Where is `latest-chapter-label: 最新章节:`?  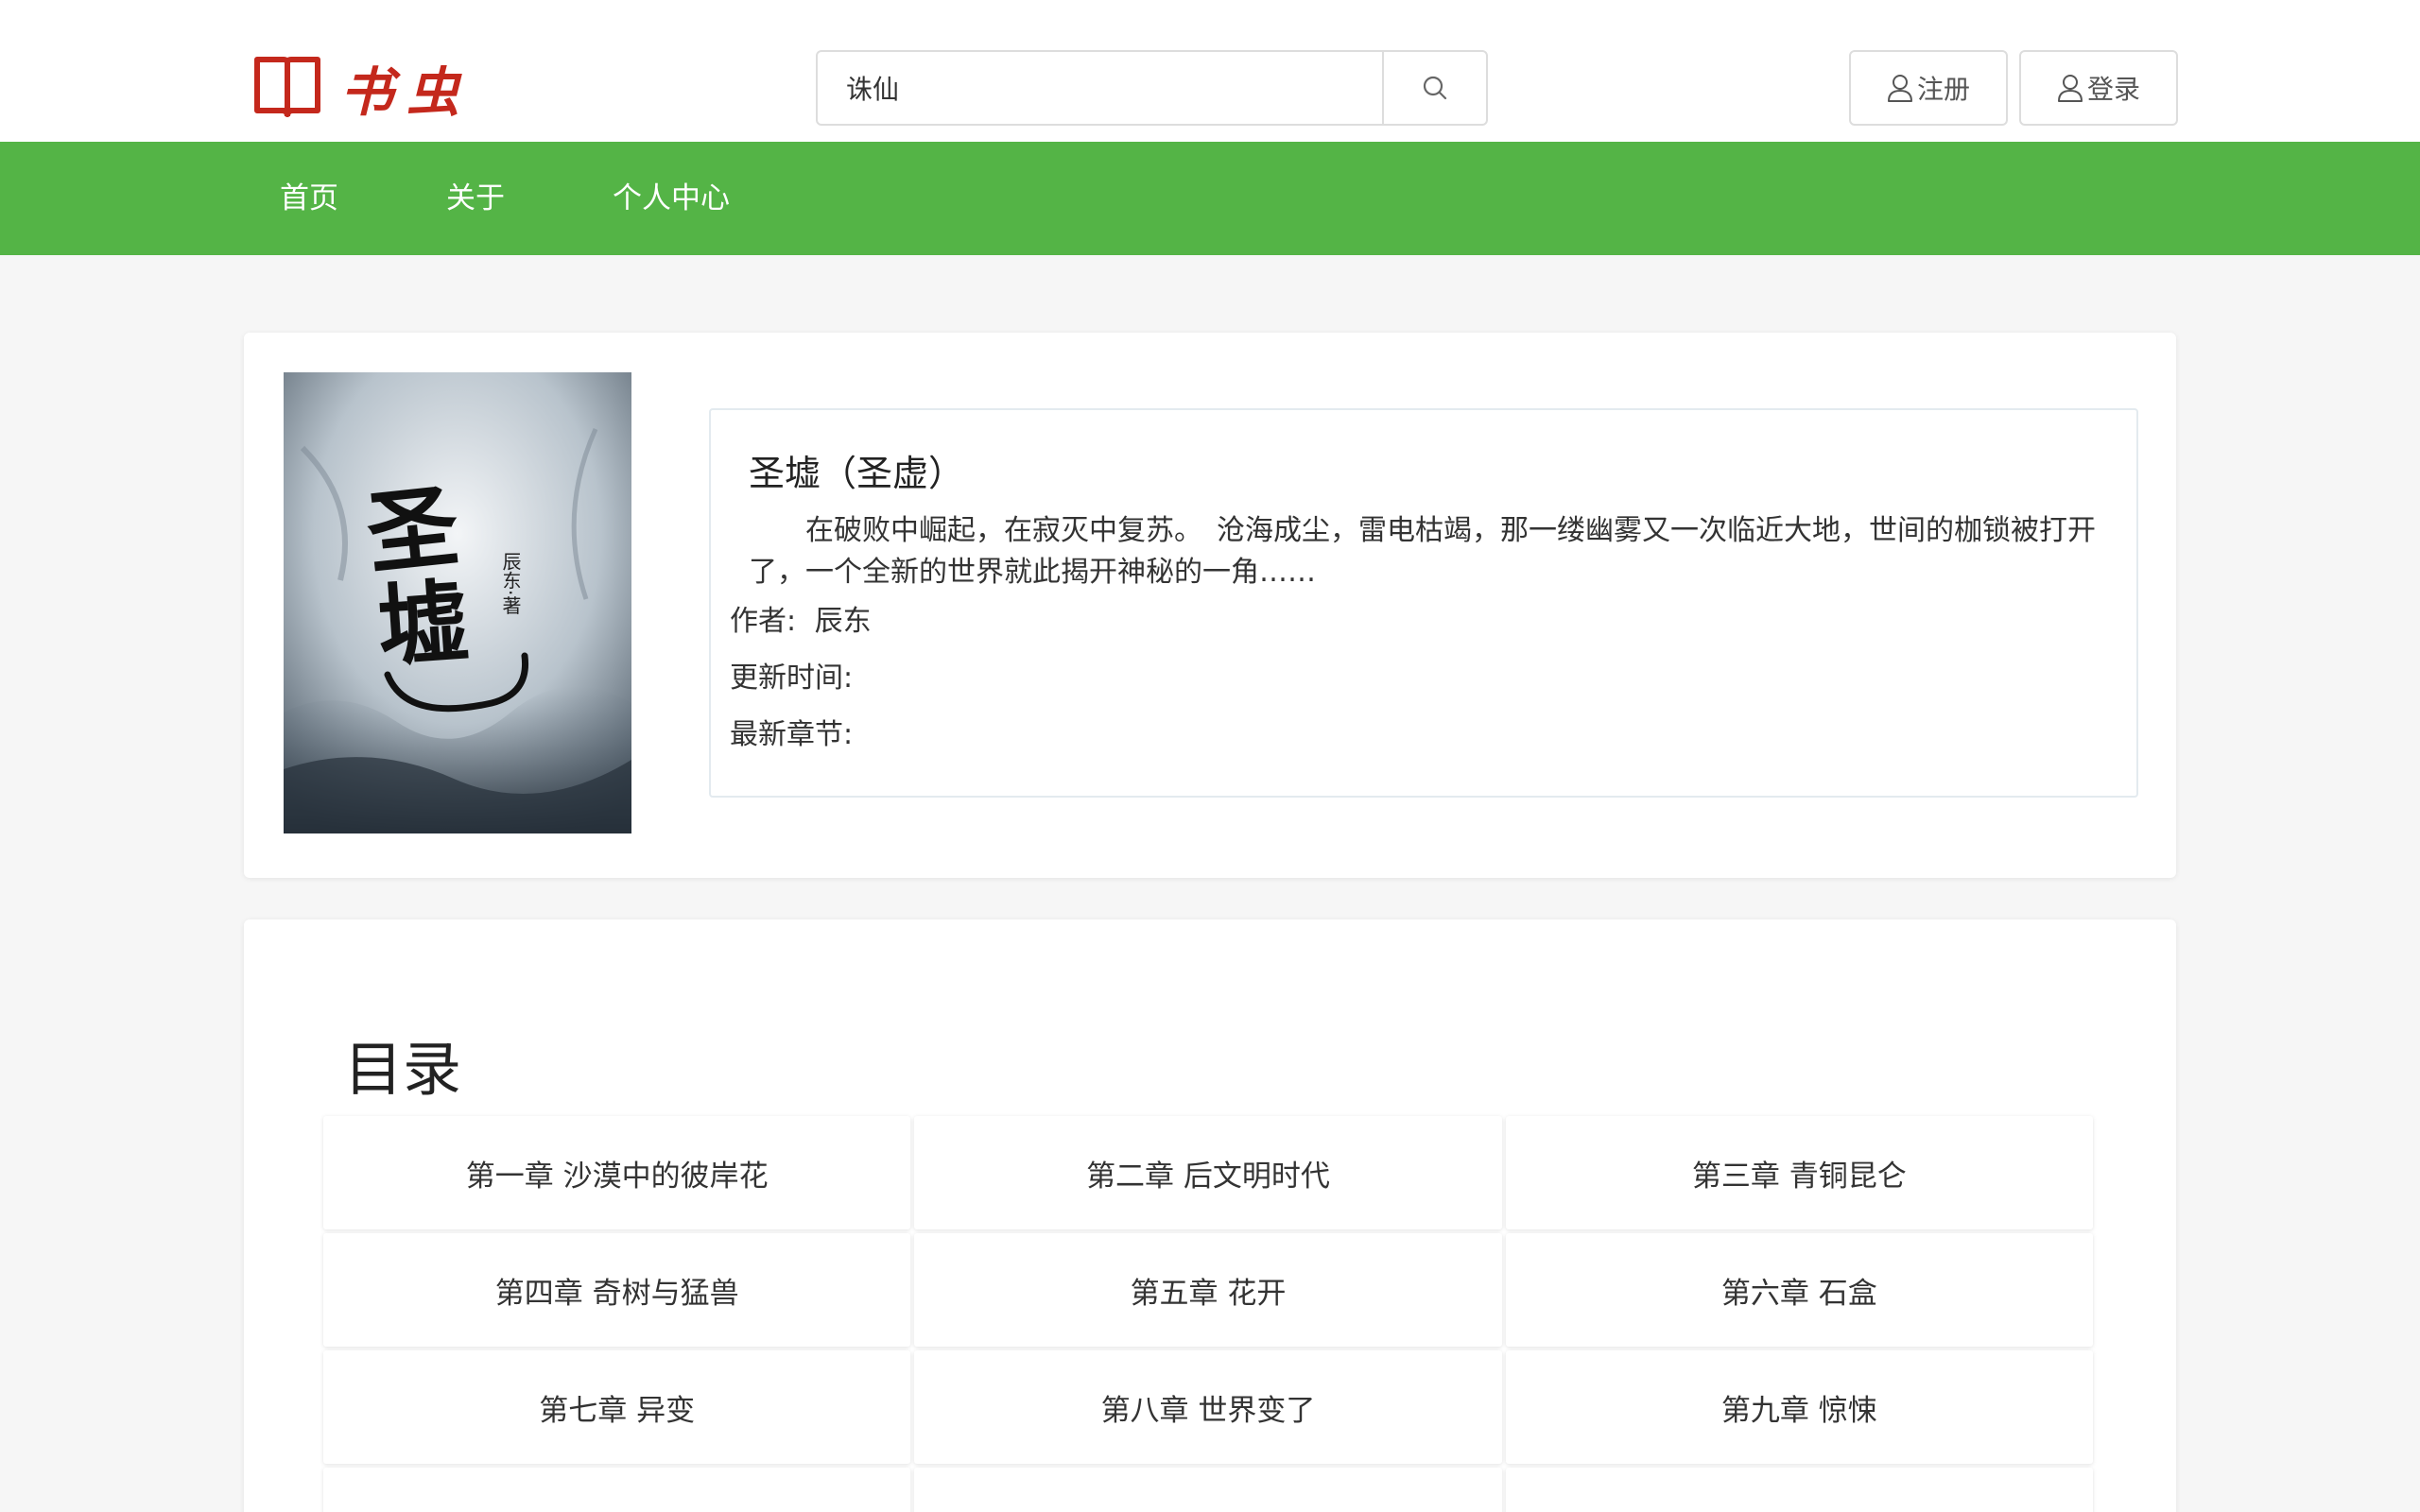
latest-chapter-label: 最新章节: is located at coordinates (792, 734).